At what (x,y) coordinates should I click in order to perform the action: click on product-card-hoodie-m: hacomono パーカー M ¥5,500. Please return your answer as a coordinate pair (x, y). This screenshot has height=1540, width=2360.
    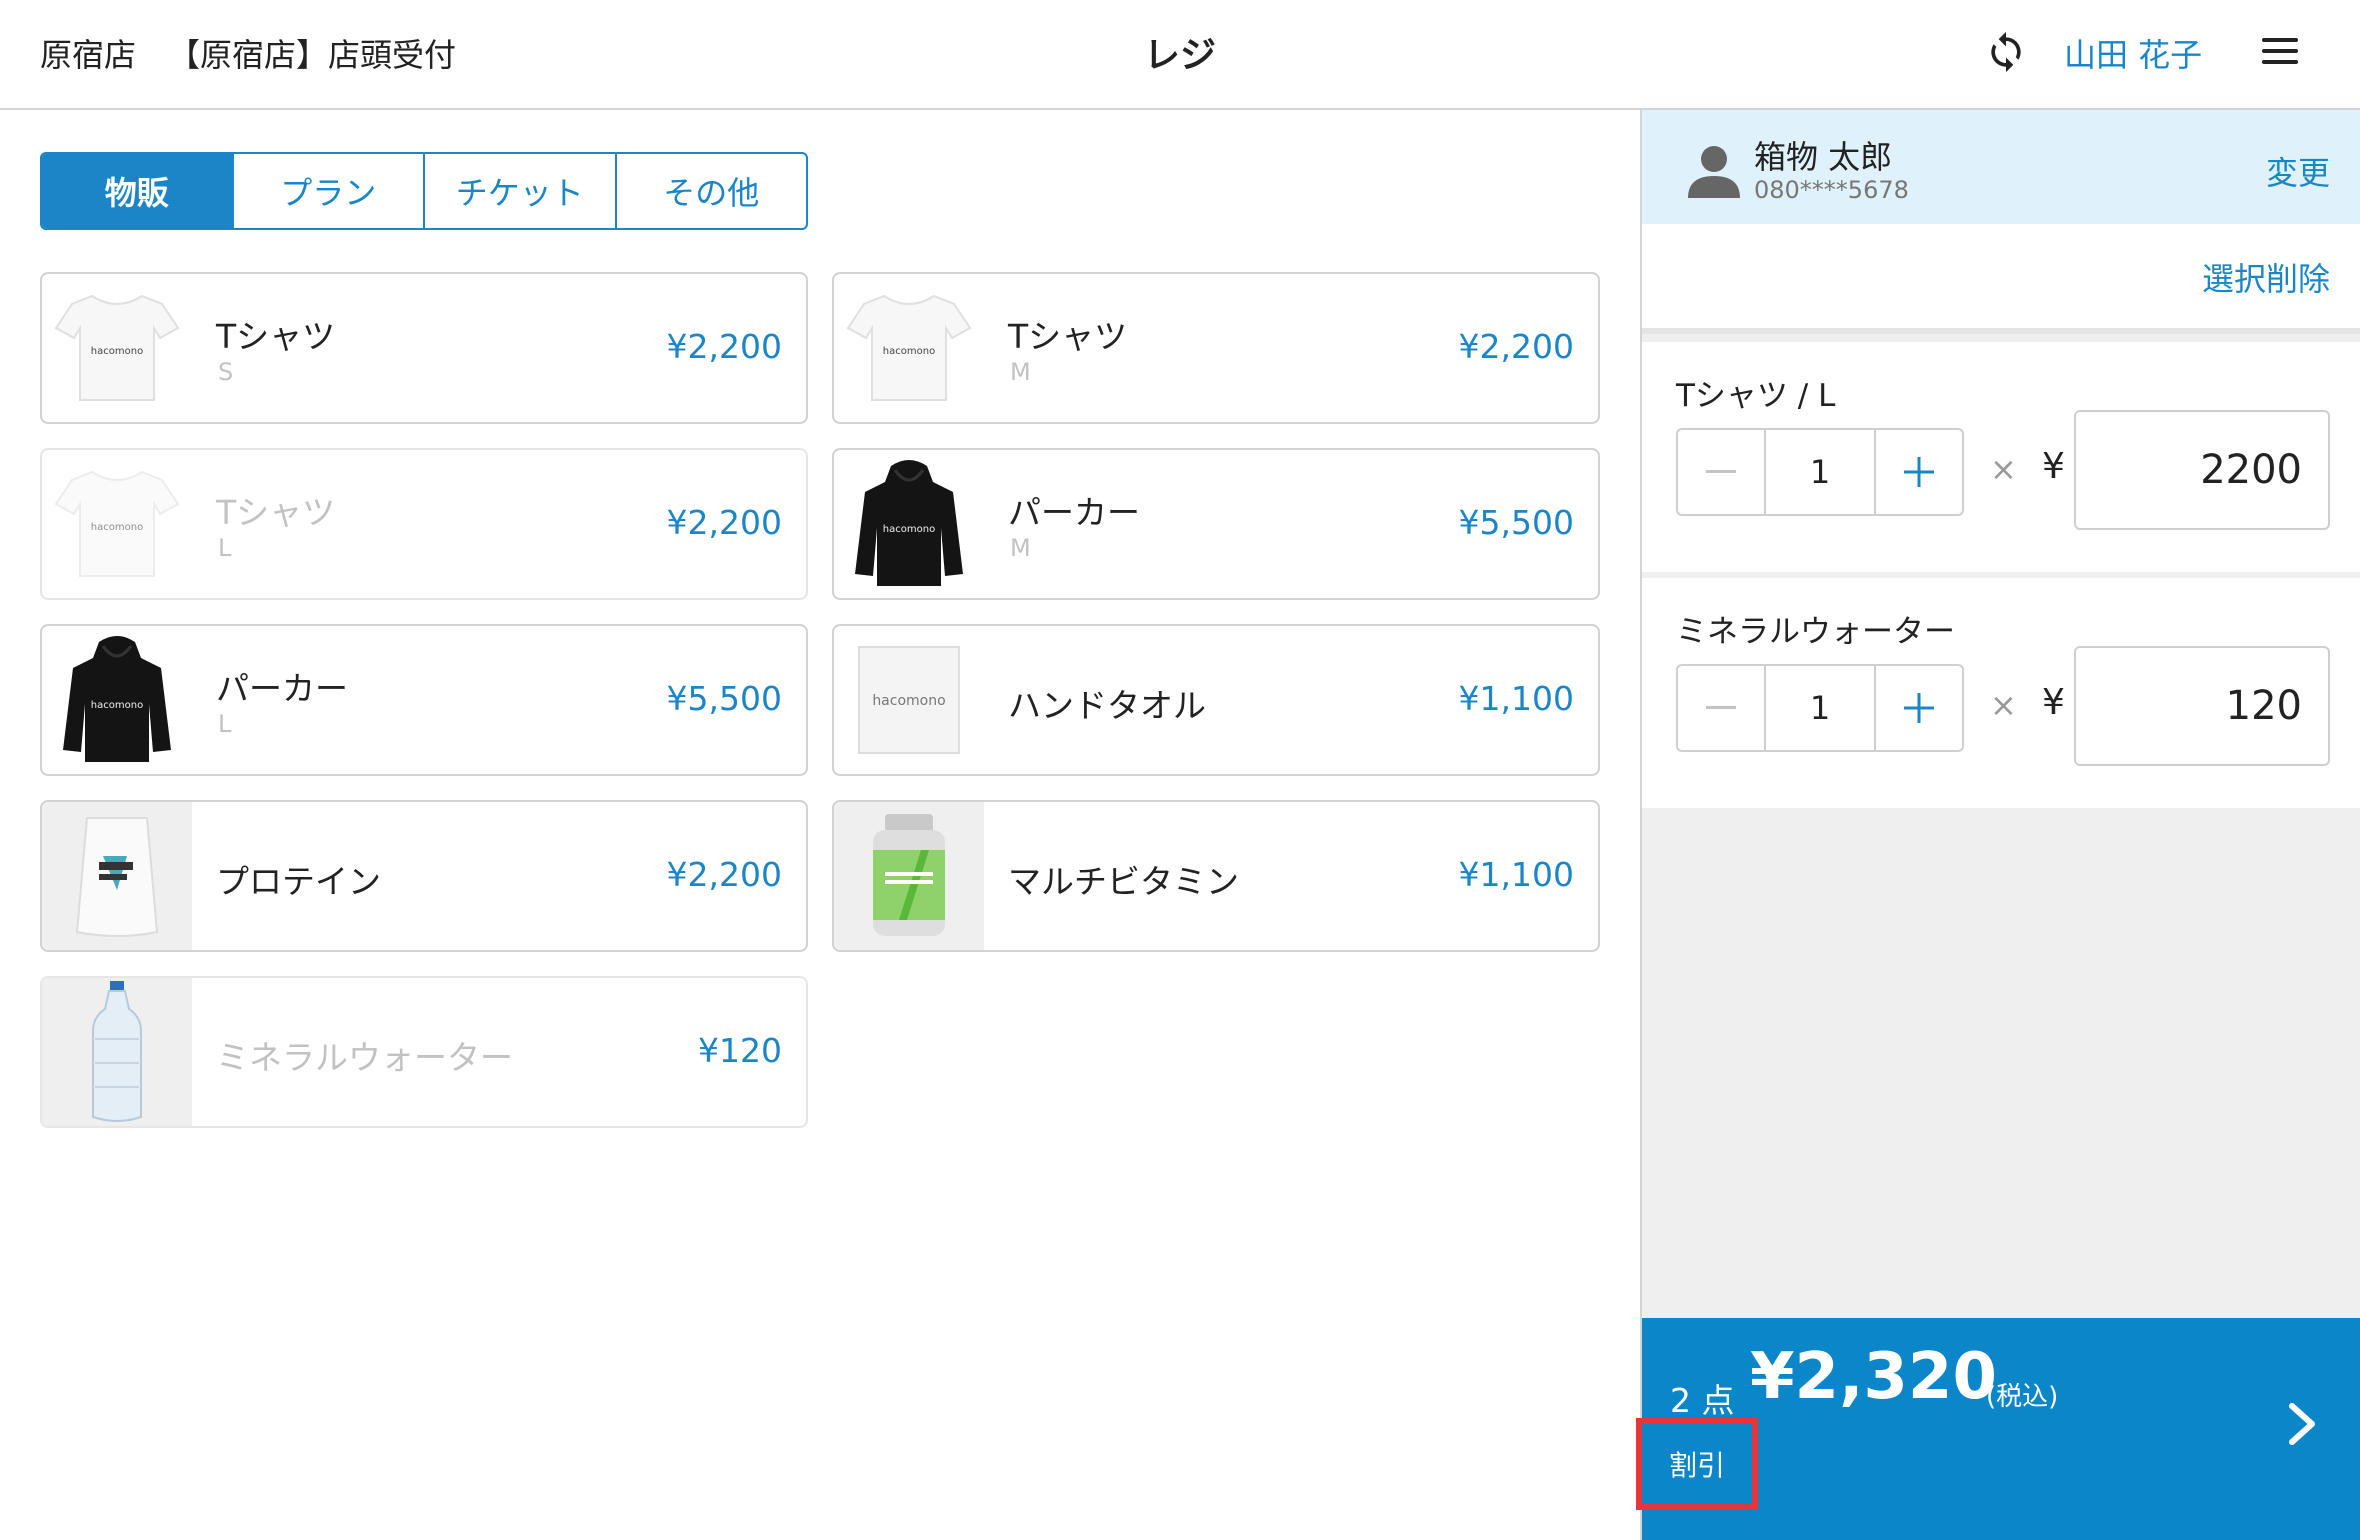
    Looking at the image, I should click on (1216, 524).